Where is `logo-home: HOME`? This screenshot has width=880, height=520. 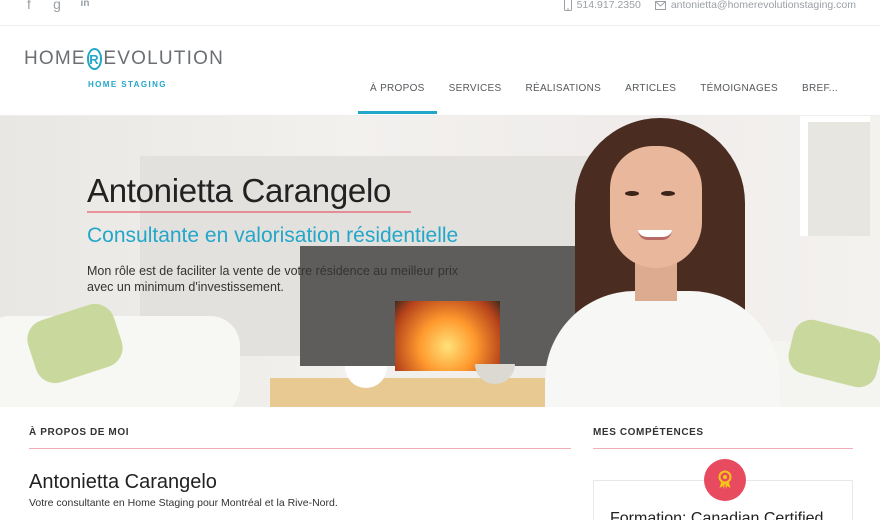 logo-home: HOME is located at coordinates (55, 58).